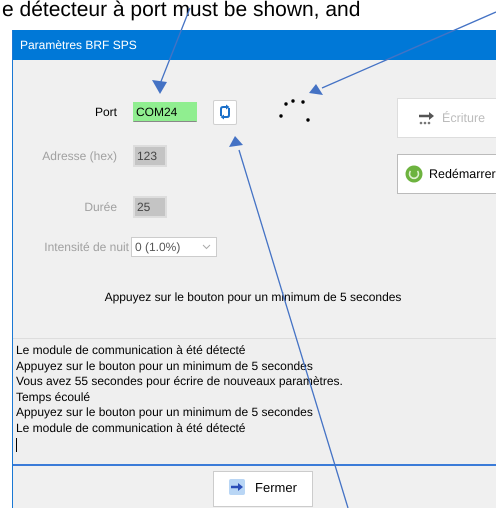  What do you see at coordinates (79, 156) in the screenshot?
I see `field-label: Adresse (hex)` at bounding box center [79, 156].